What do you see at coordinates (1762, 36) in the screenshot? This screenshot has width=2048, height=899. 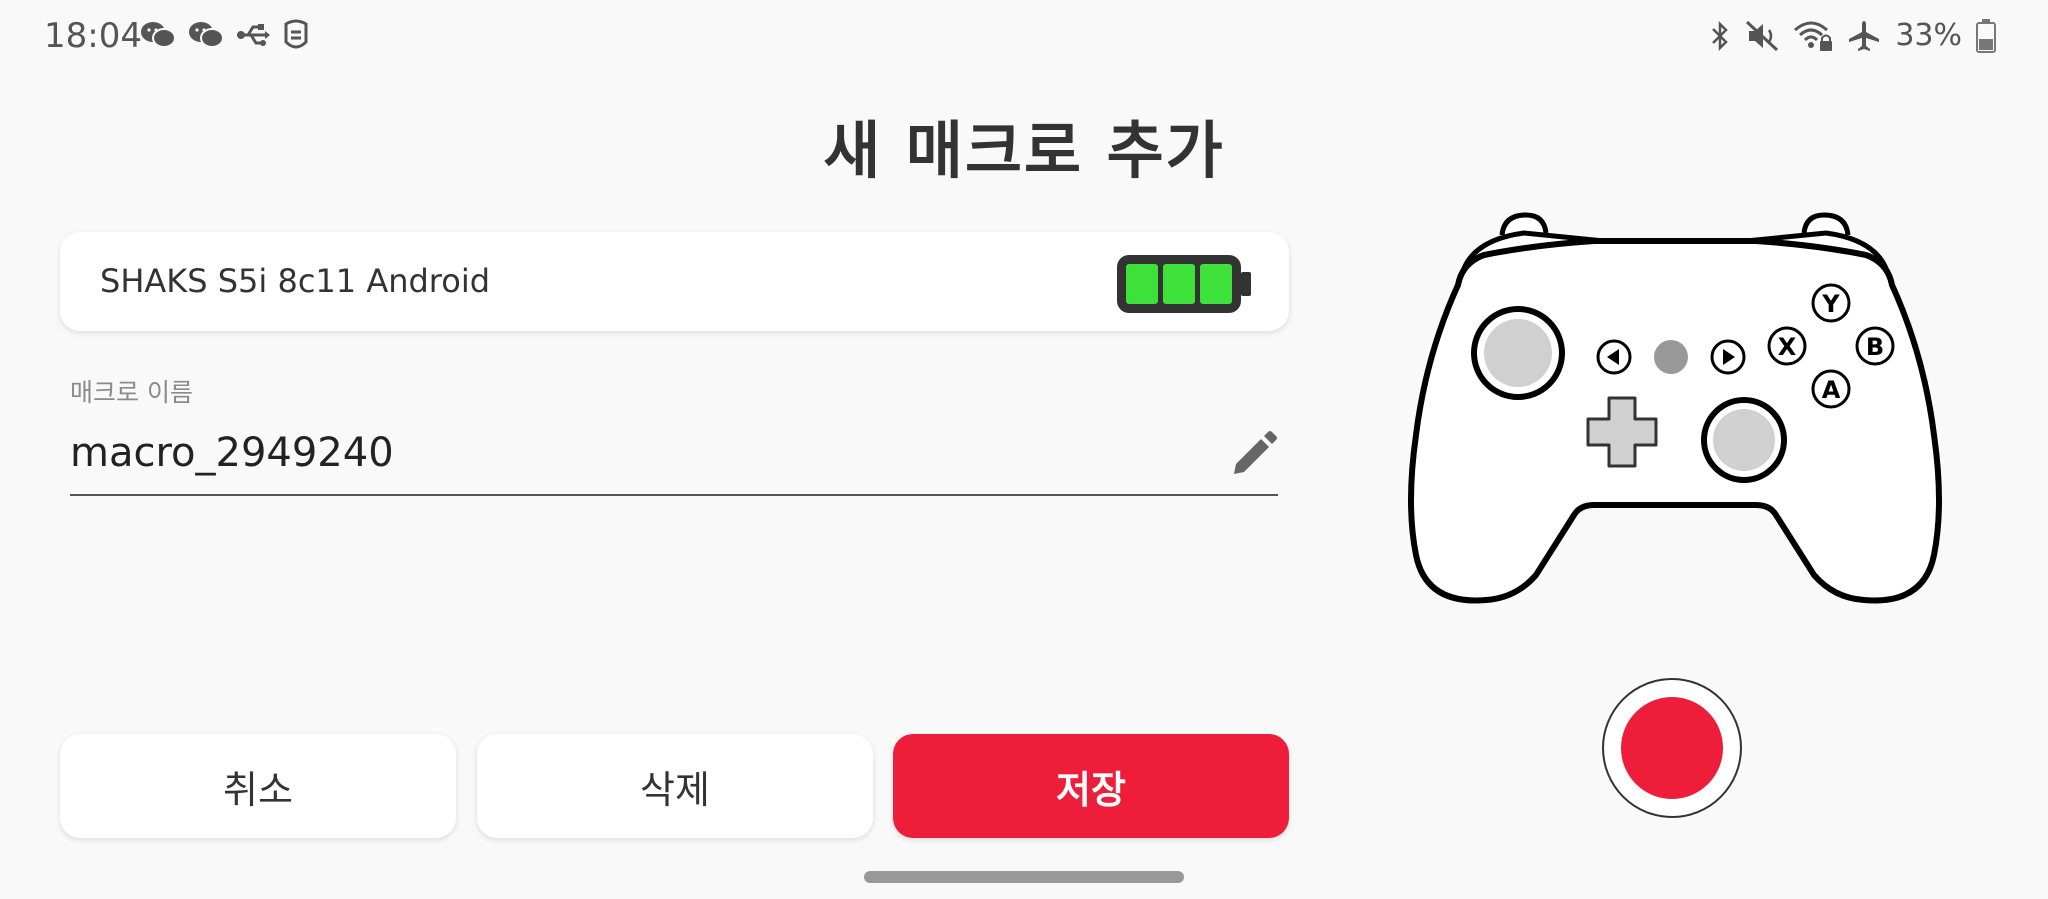 I see `vibrate-mute-icon` at bounding box center [1762, 36].